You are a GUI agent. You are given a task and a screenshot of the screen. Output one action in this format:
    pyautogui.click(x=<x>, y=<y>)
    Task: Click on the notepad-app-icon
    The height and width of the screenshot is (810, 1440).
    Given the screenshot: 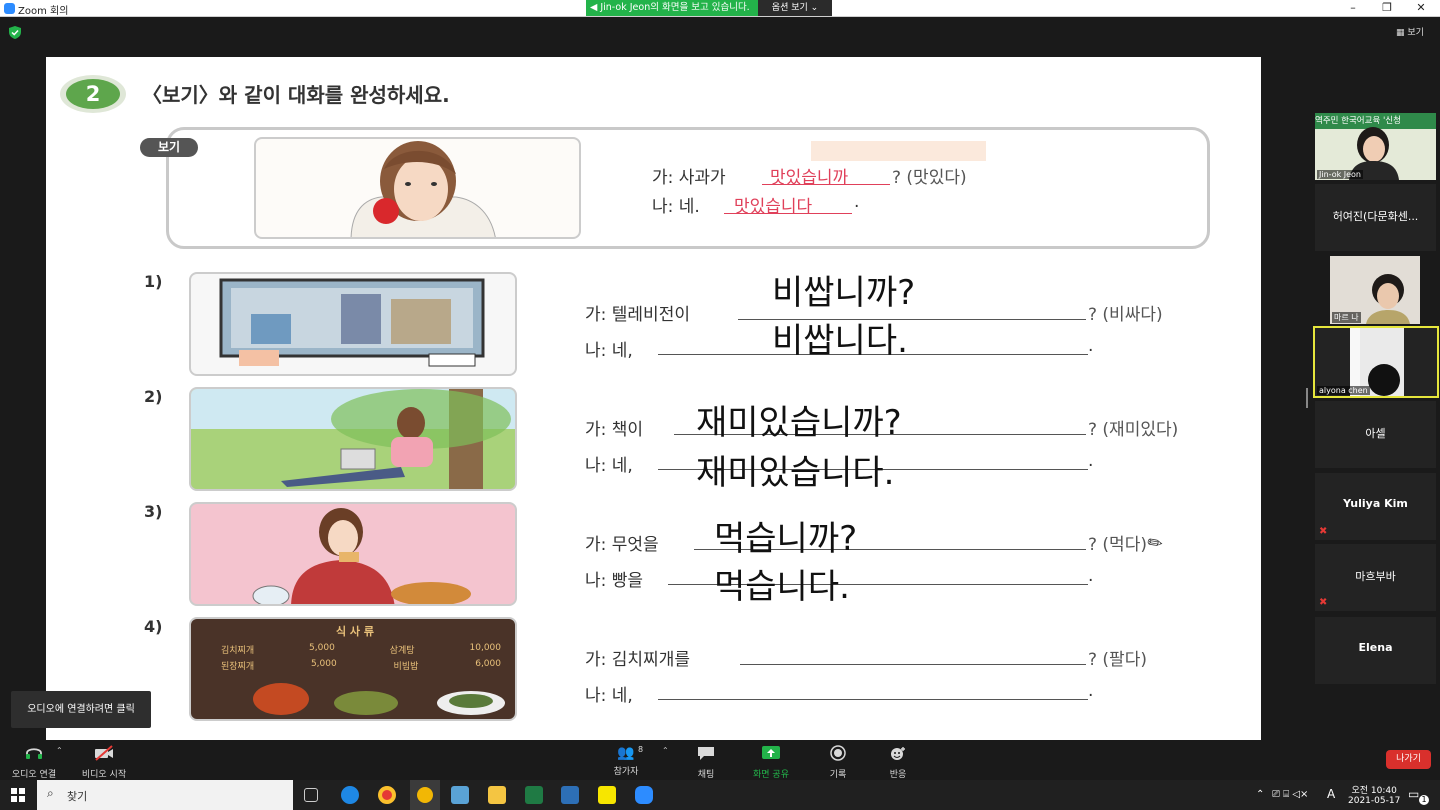 What is the action you would take?
    pyautogui.click(x=460, y=795)
    